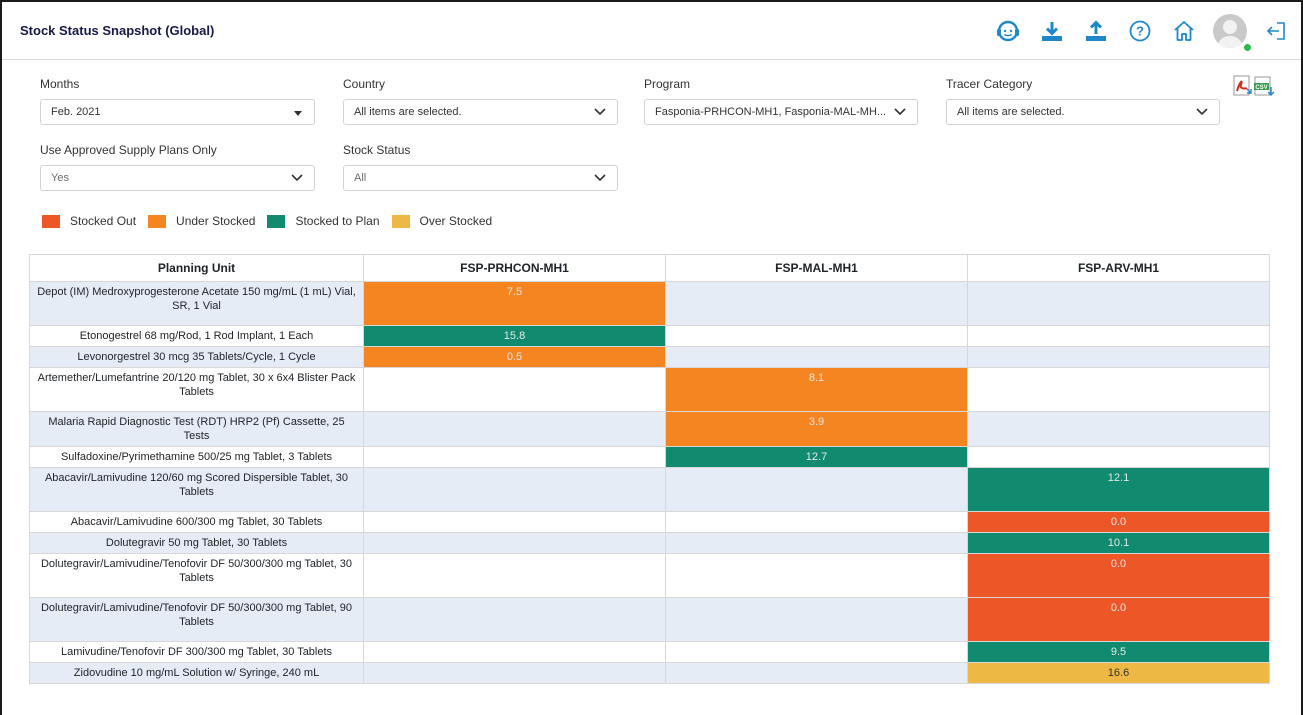  Describe the element at coordinates (989, 84) in the screenshot. I see `tracer-category-label: Tracer Category` at that location.